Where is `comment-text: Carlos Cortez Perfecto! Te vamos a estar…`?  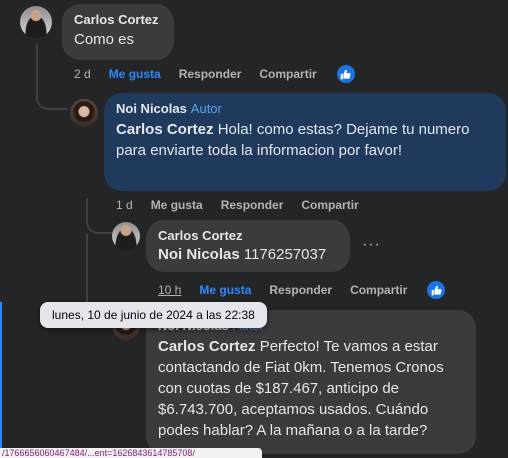
comment-text: Carlos Cortez Perfecto! Te vamos a estar… is located at coordinates (311, 388).